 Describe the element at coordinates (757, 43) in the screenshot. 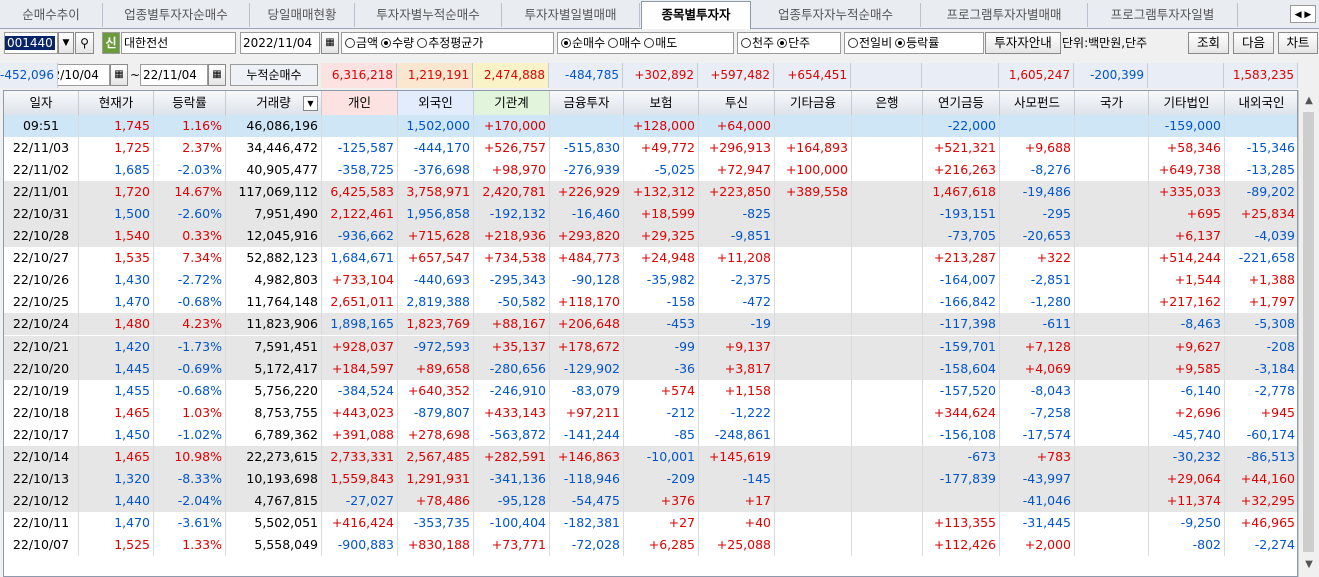

I see `radio-option: 천주` at that location.